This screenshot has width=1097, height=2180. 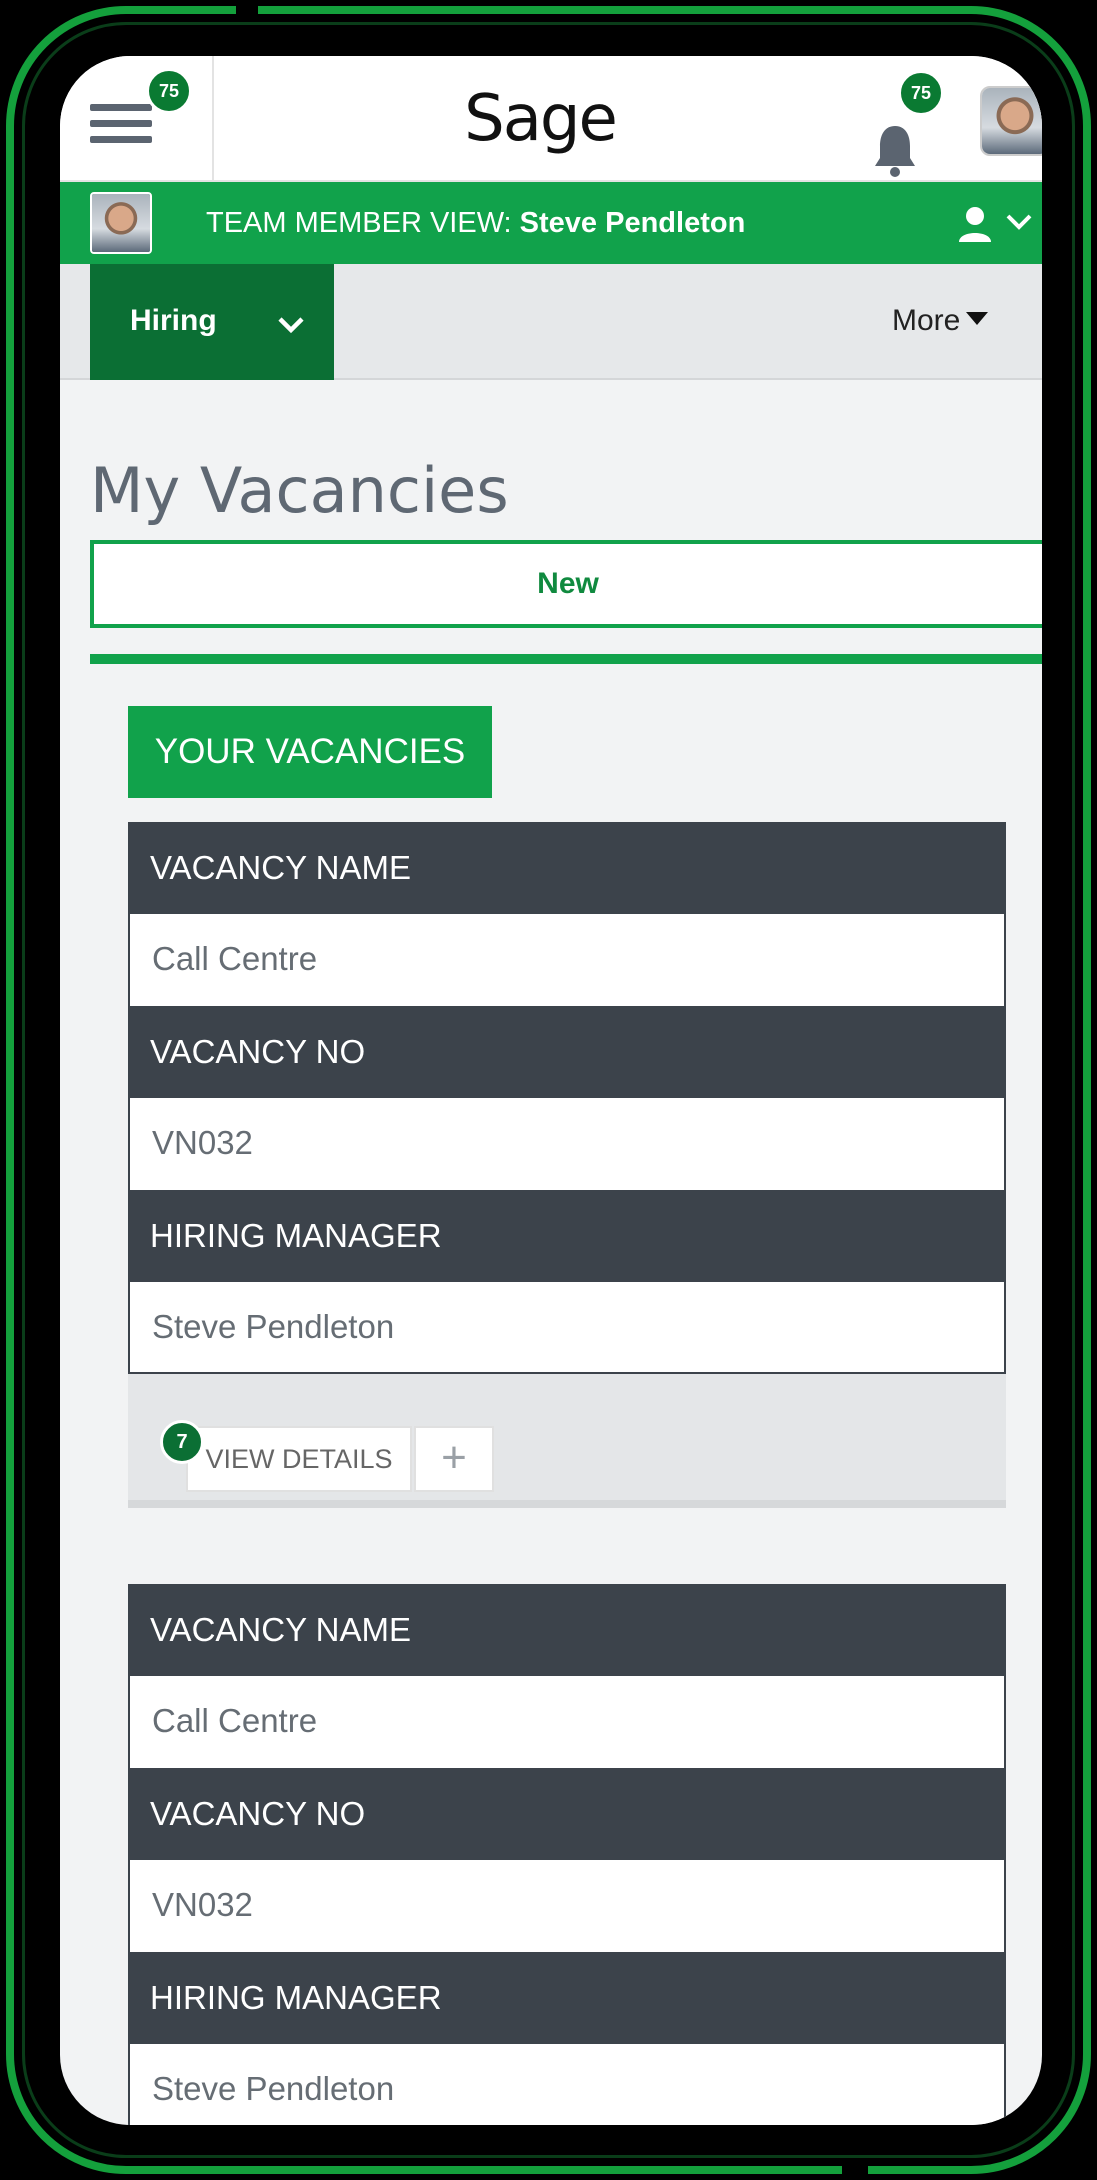 I want to click on add-button: +, so click(x=454, y=1459).